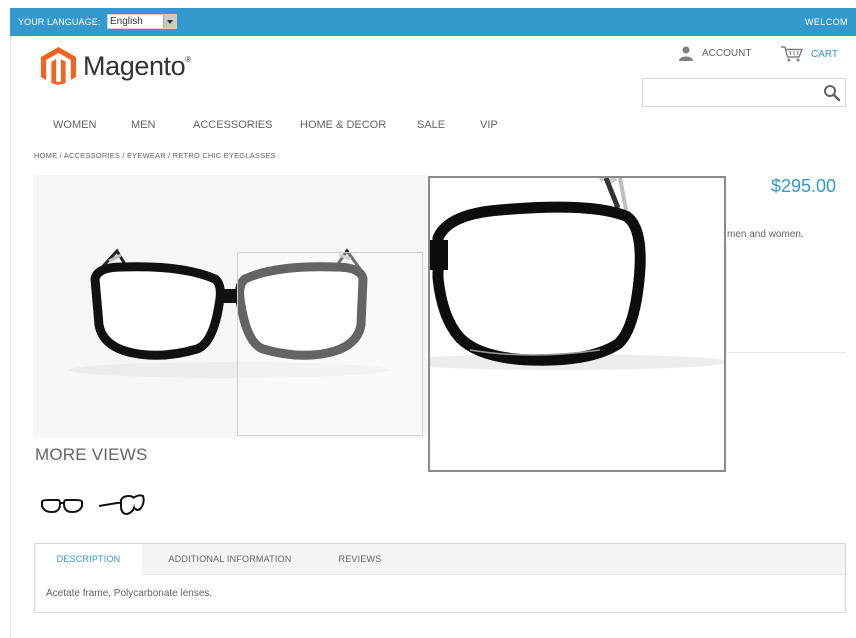  I want to click on tab-additional-information: ADDITIONAL INFORMATION, so click(230, 559).